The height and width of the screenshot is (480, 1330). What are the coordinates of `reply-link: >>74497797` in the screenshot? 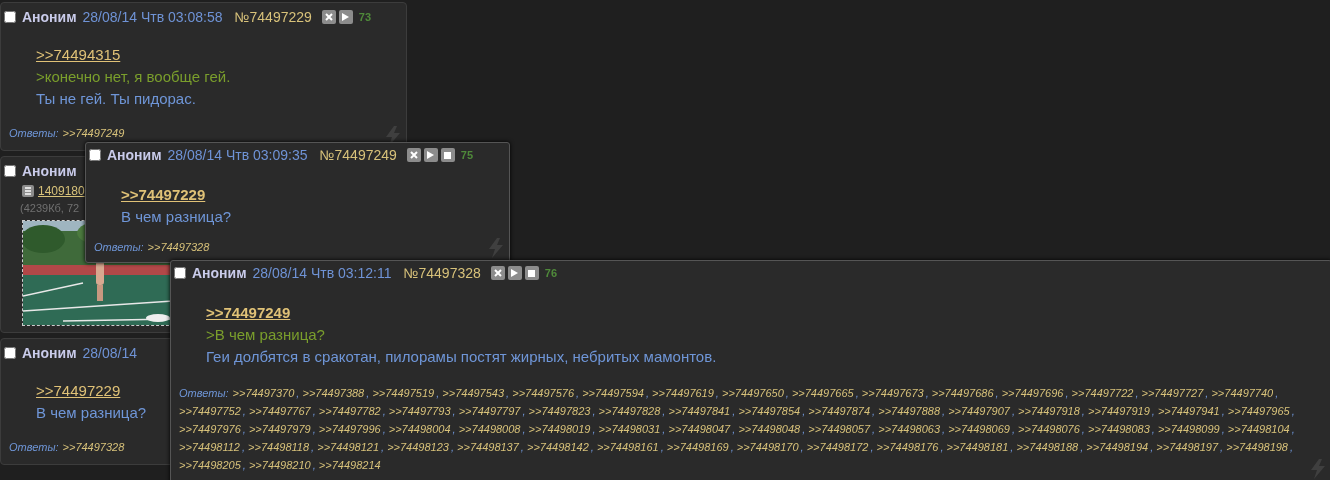 It's located at (490, 411).